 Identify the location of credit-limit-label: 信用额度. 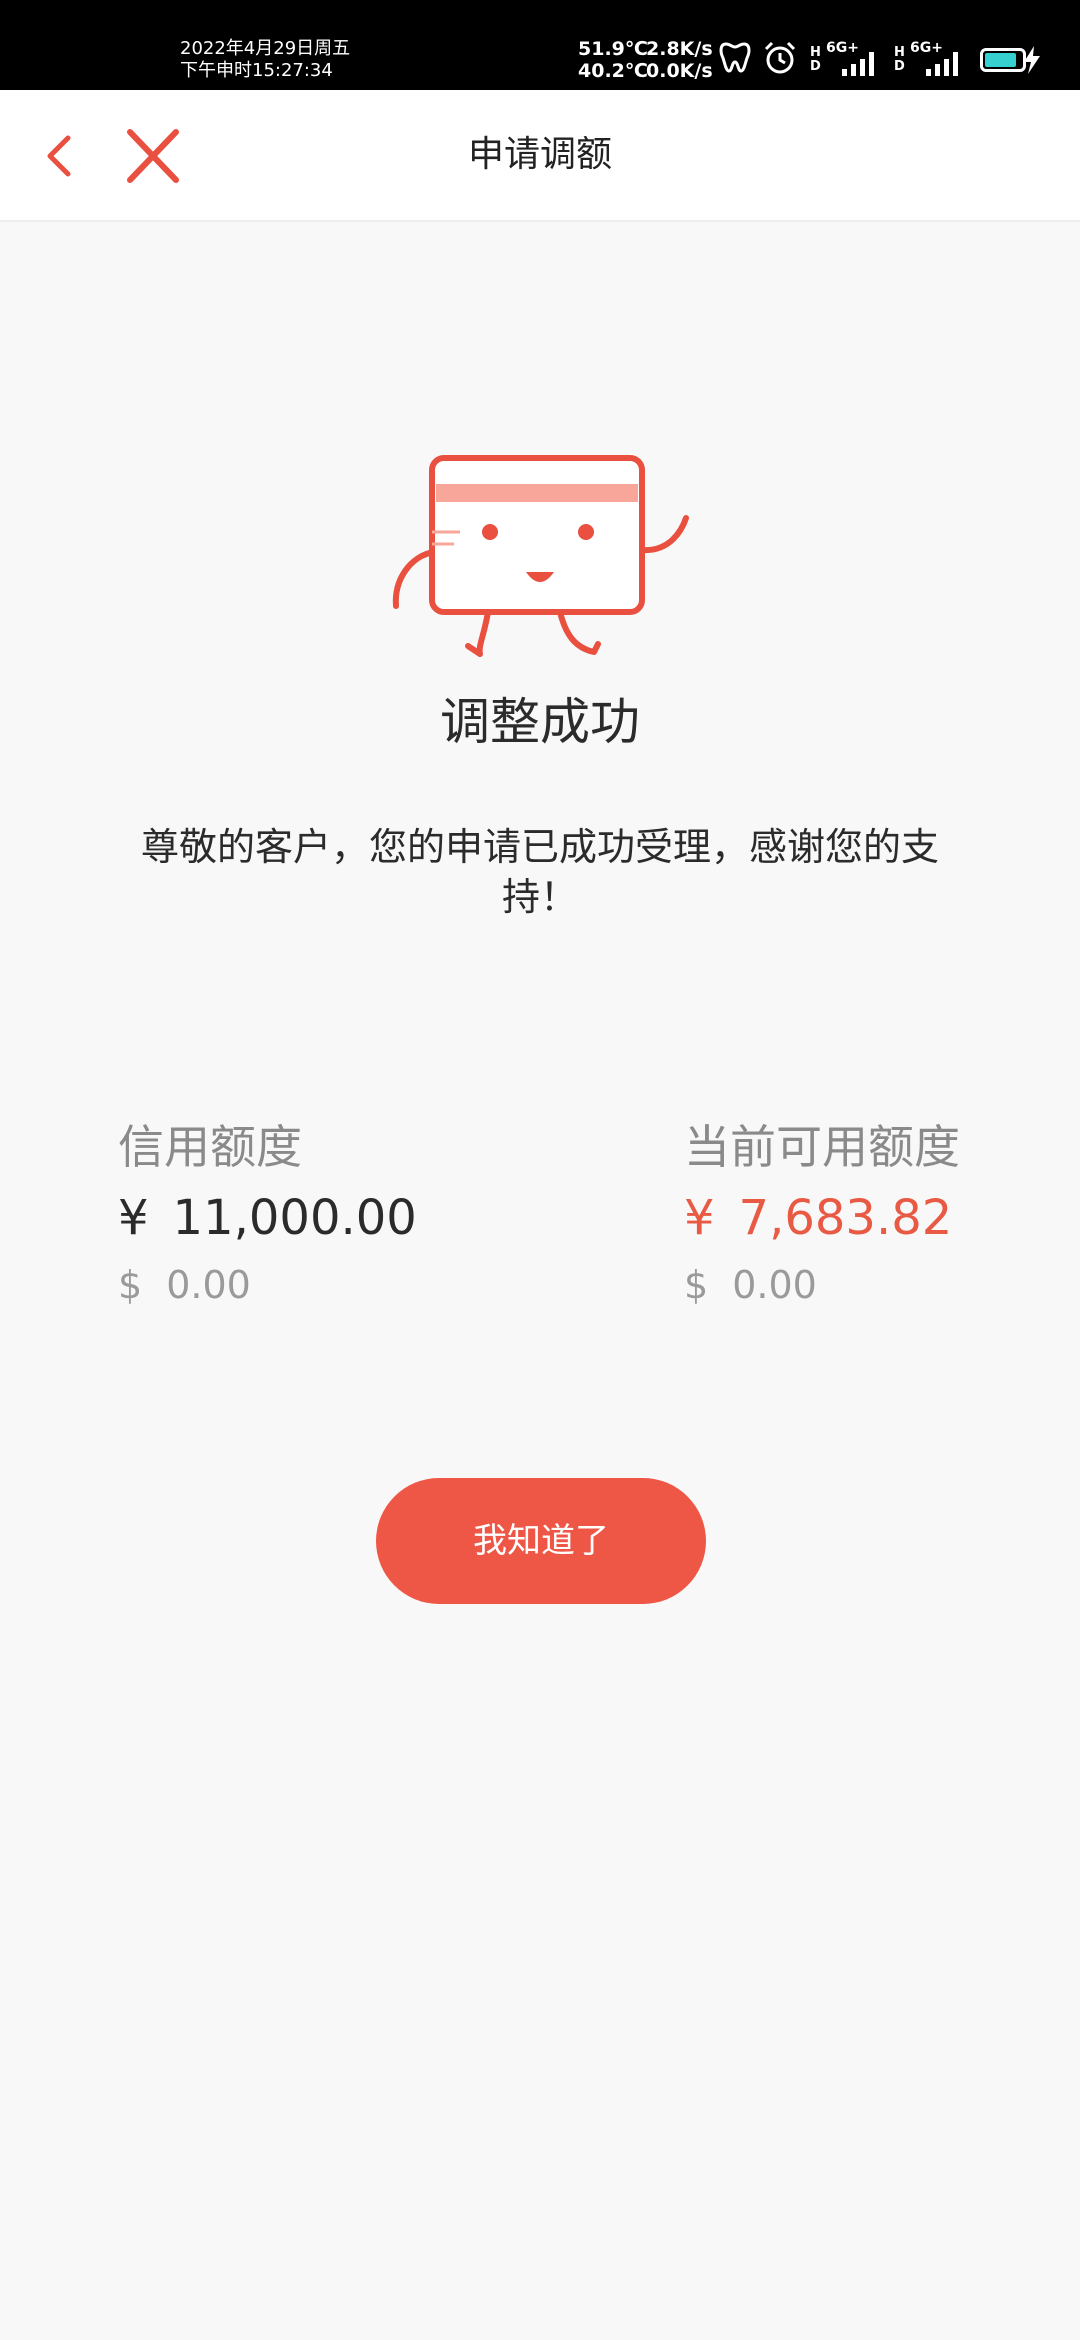
(210, 1147).